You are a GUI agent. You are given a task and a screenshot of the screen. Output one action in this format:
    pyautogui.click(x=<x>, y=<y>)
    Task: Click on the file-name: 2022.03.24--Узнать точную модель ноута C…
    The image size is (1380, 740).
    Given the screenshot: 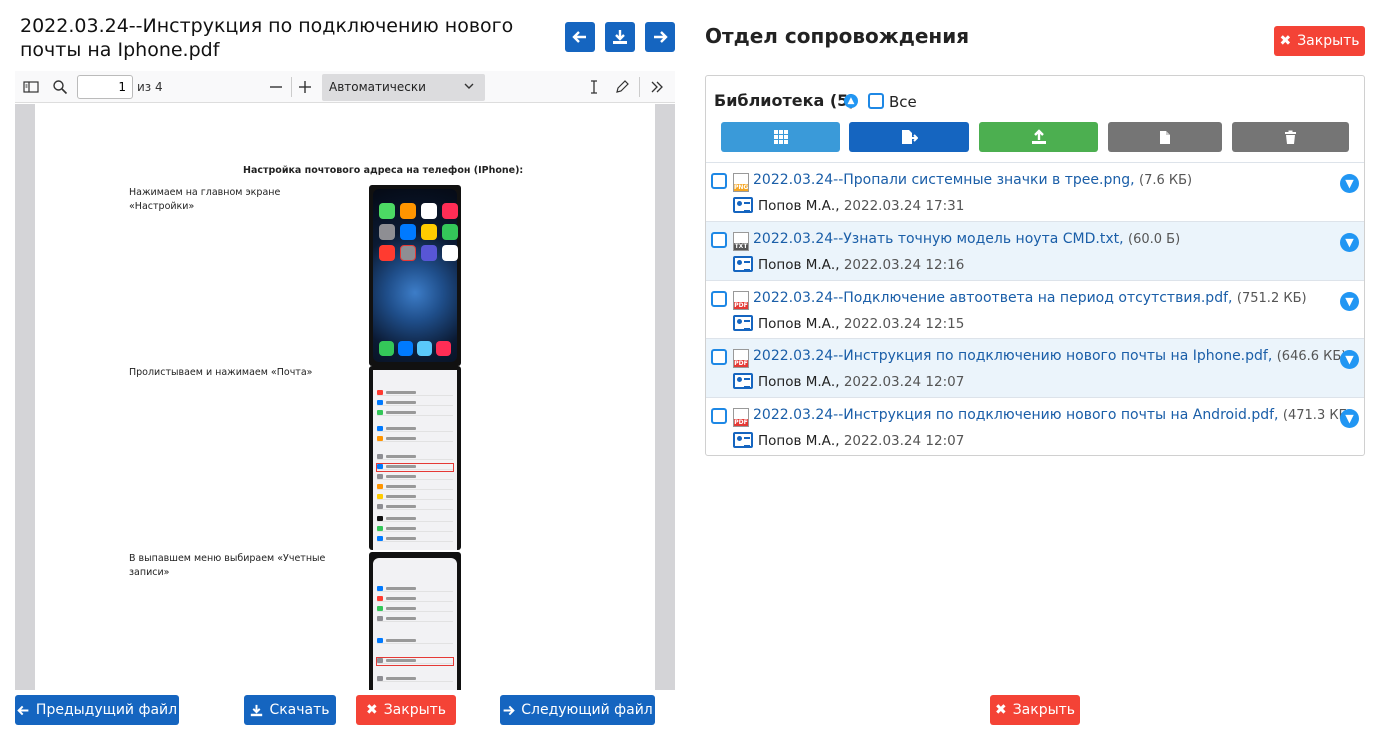 What is the action you would take?
    pyautogui.click(x=936, y=239)
    